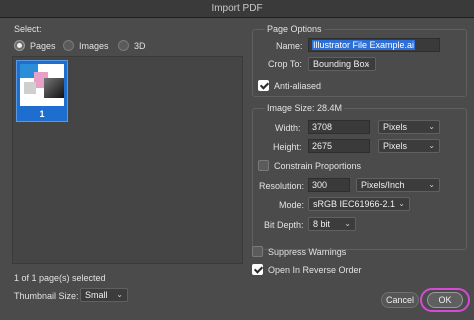 This screenshot has height=320, width=474. What do you see at coordinates (28, 29) in the screenshot?
I see `select-label: Select:` at bounding box center [28, 29].